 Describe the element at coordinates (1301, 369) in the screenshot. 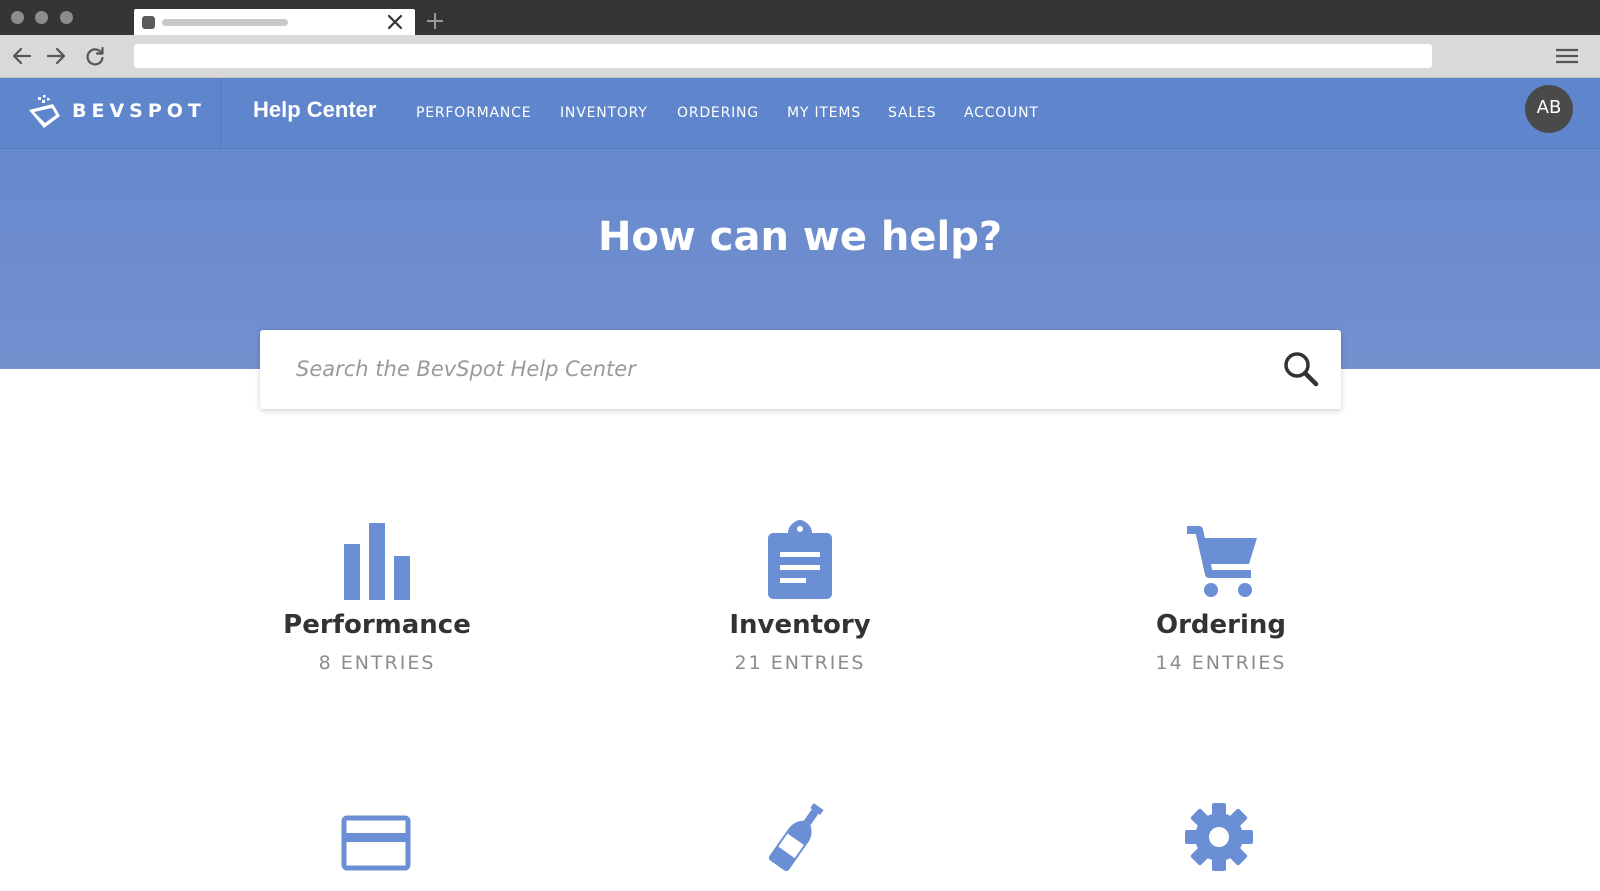

I see `search-icon` at that location.